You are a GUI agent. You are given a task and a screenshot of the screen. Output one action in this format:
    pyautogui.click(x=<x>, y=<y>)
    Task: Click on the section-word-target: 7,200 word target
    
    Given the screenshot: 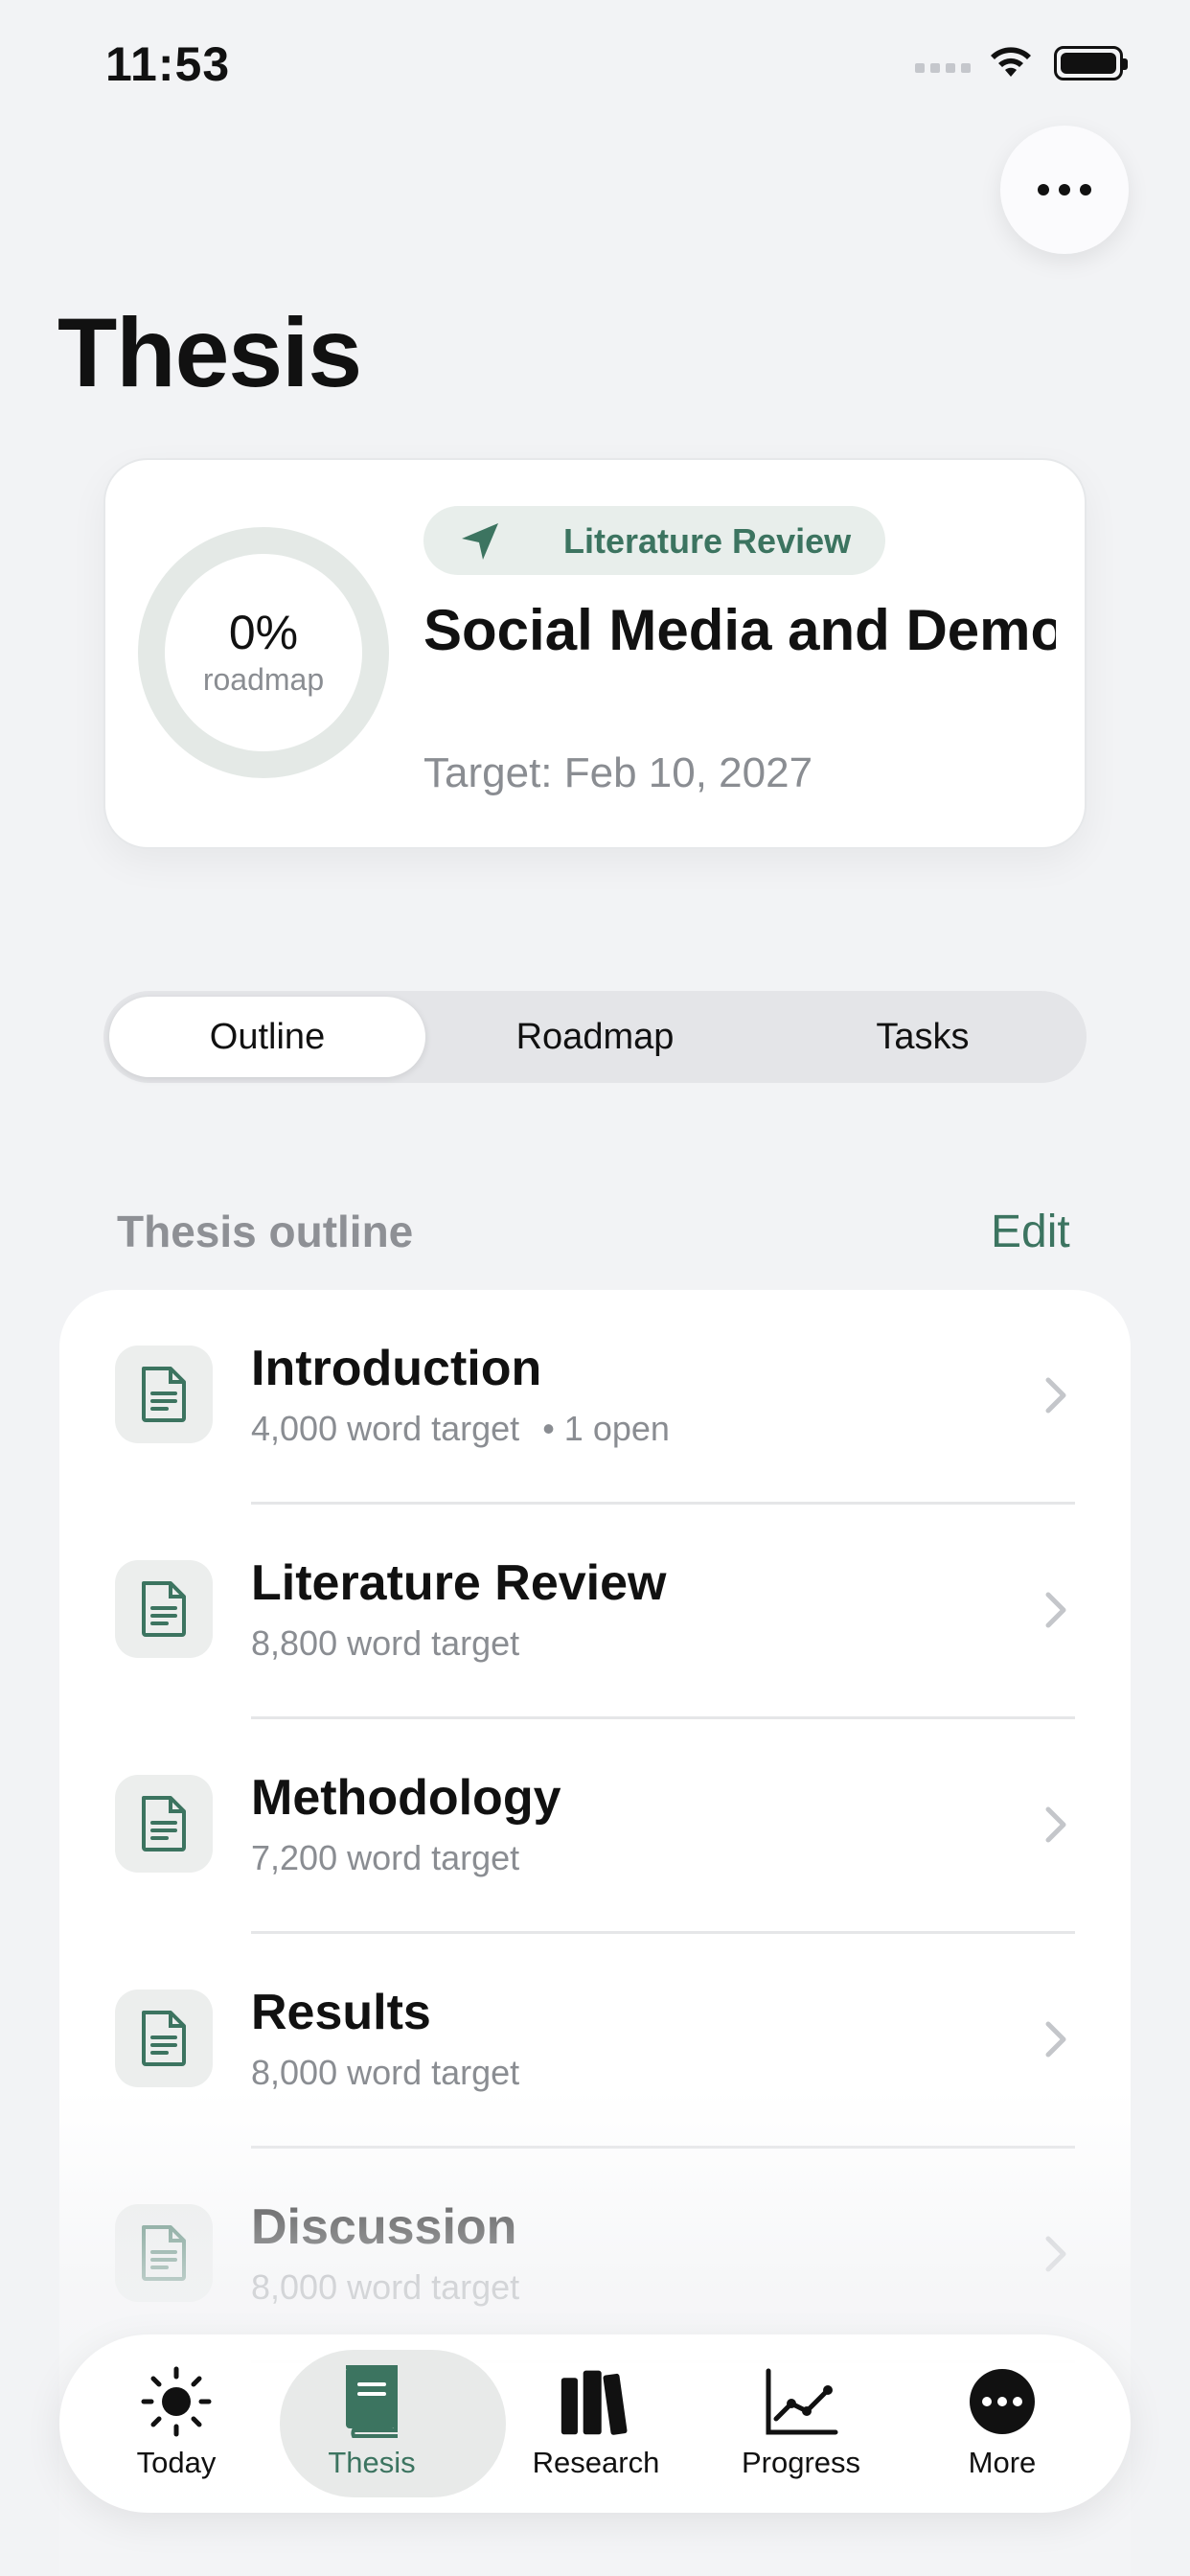 What is the action you would take?
    pyautogui.click(x=386, y=1857)
    